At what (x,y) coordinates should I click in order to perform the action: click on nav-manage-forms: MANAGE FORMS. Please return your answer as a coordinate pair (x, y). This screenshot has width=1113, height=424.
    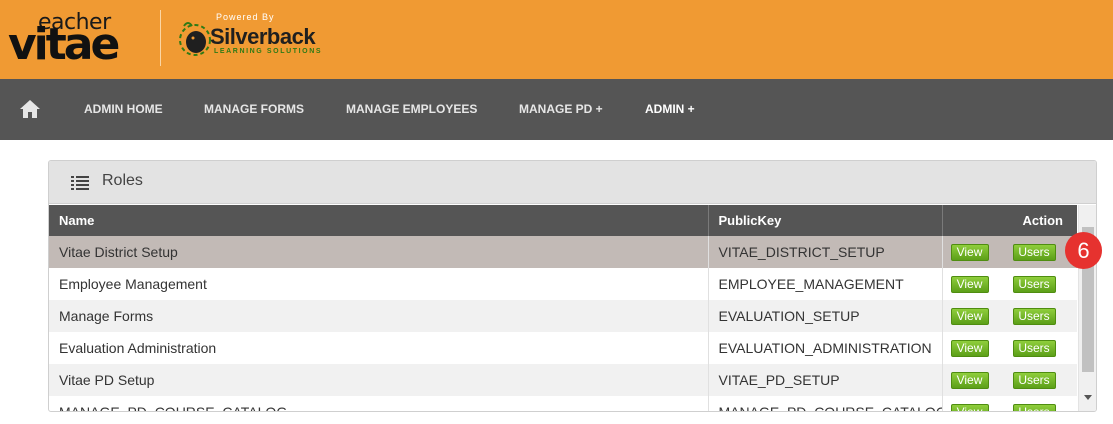
    Looking at the image, I should click on (254, 109).